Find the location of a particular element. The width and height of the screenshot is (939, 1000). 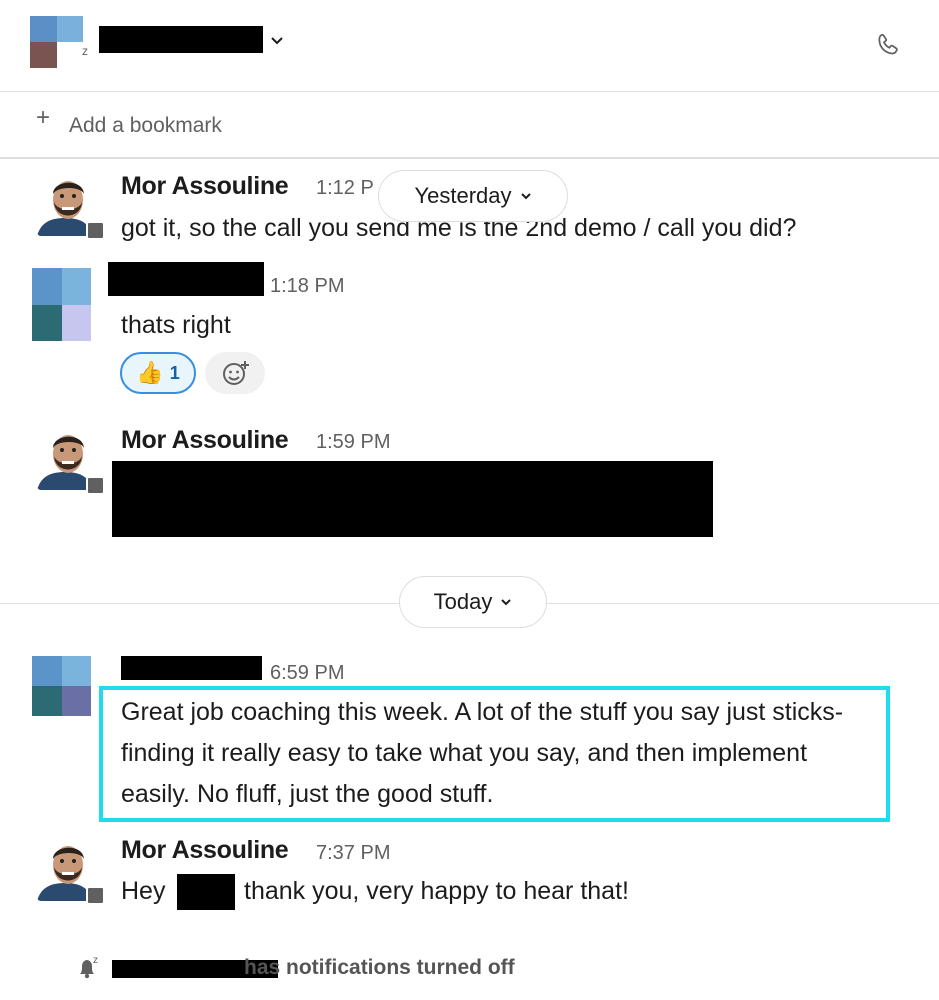

channel-avatar is located at coordinates (56, 42).